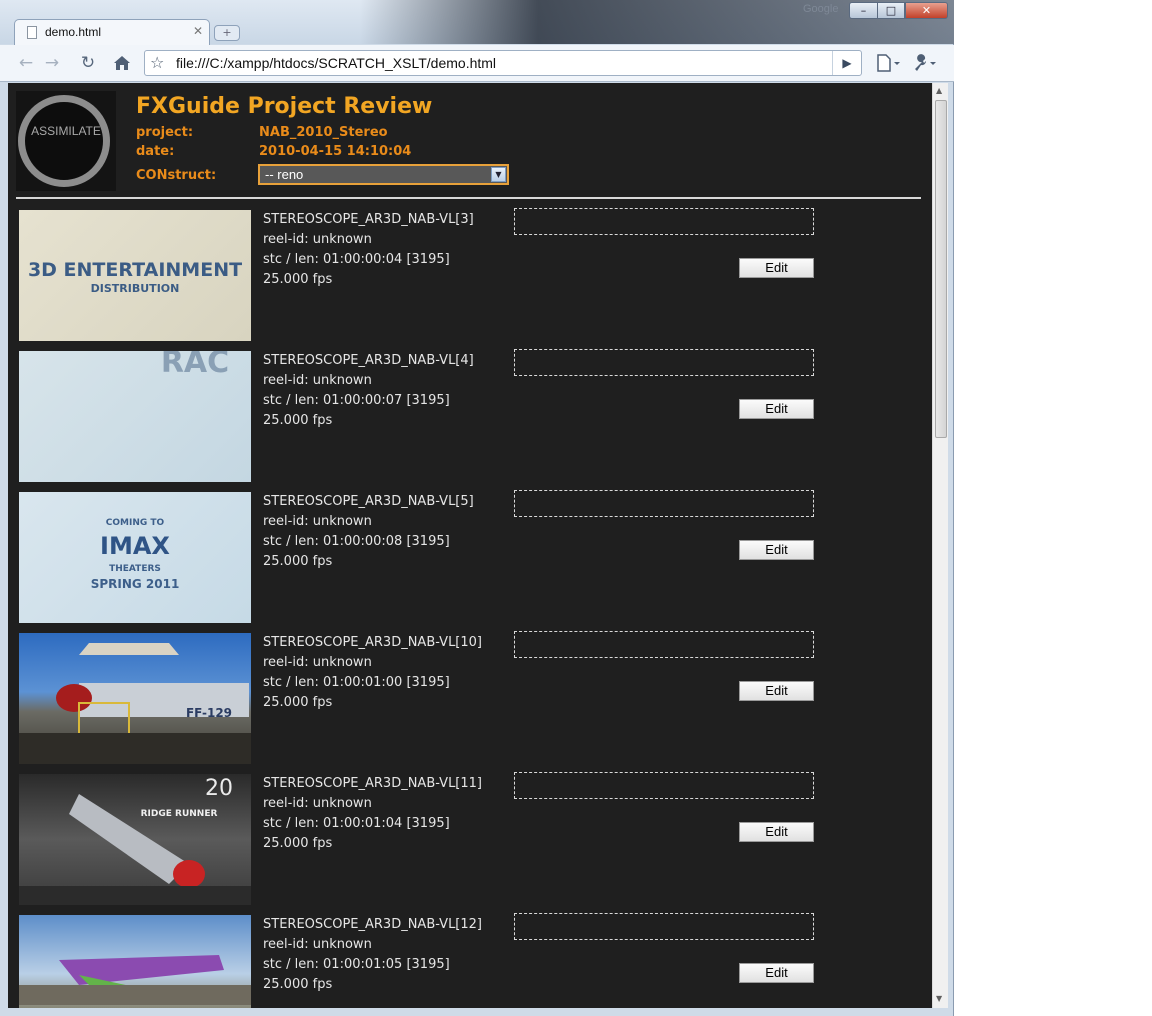 The width and height of the screenshot is (1152, 1016). Describe the element at coordinates (926, 10) in the screenshot. I see `close-window-button: ✕` at that location.